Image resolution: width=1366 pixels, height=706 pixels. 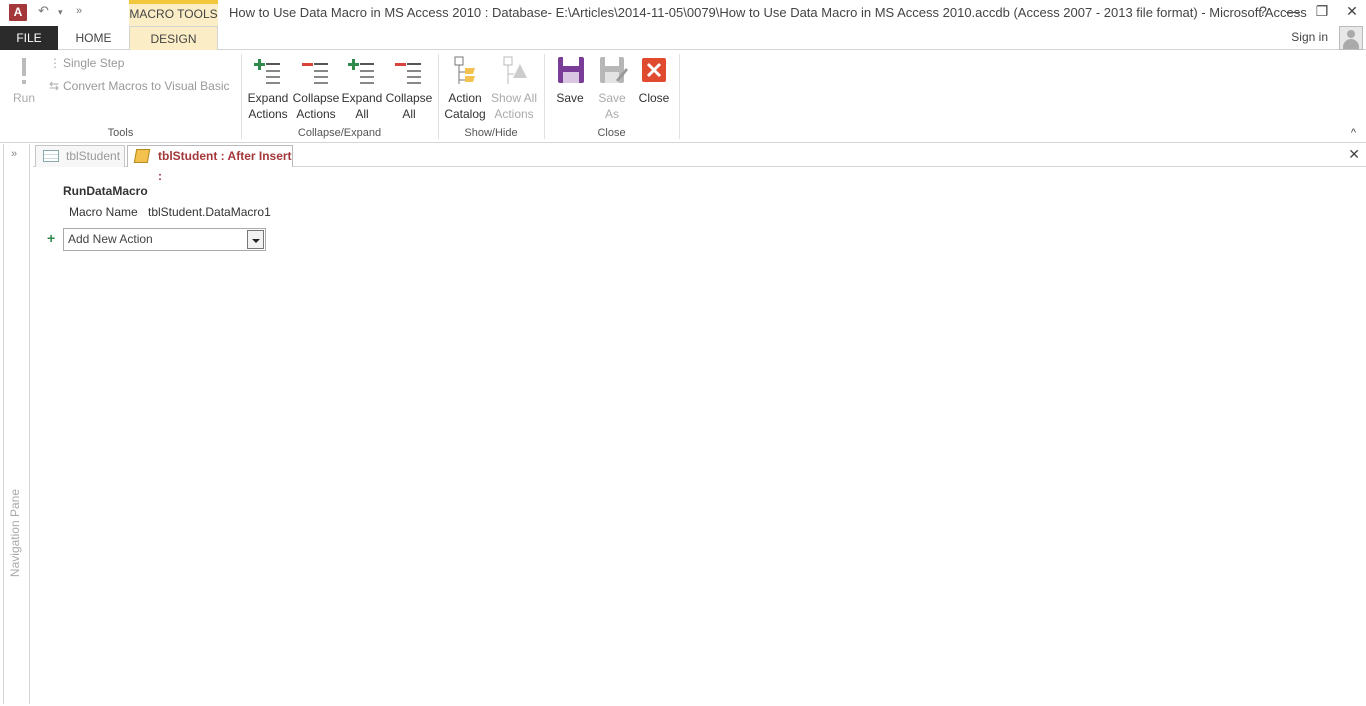 What do you see at coordinates (142, 156) in the screenshot?
I see `macro-scroll-icon` at bounding box center [142, 156].